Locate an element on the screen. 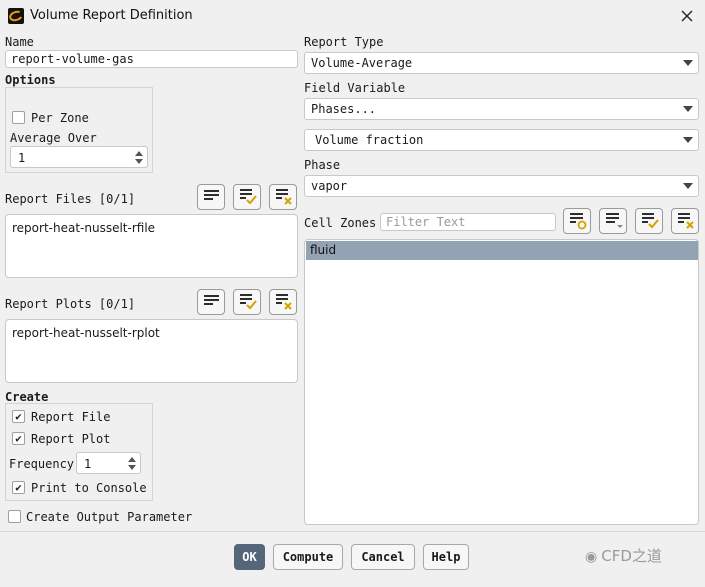  report-files-show-all-button is located at coordinates (211, 197).